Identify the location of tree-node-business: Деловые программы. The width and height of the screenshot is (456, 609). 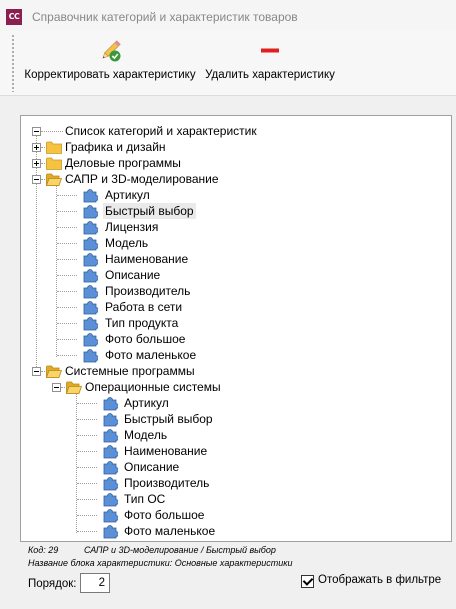
(123, 163).